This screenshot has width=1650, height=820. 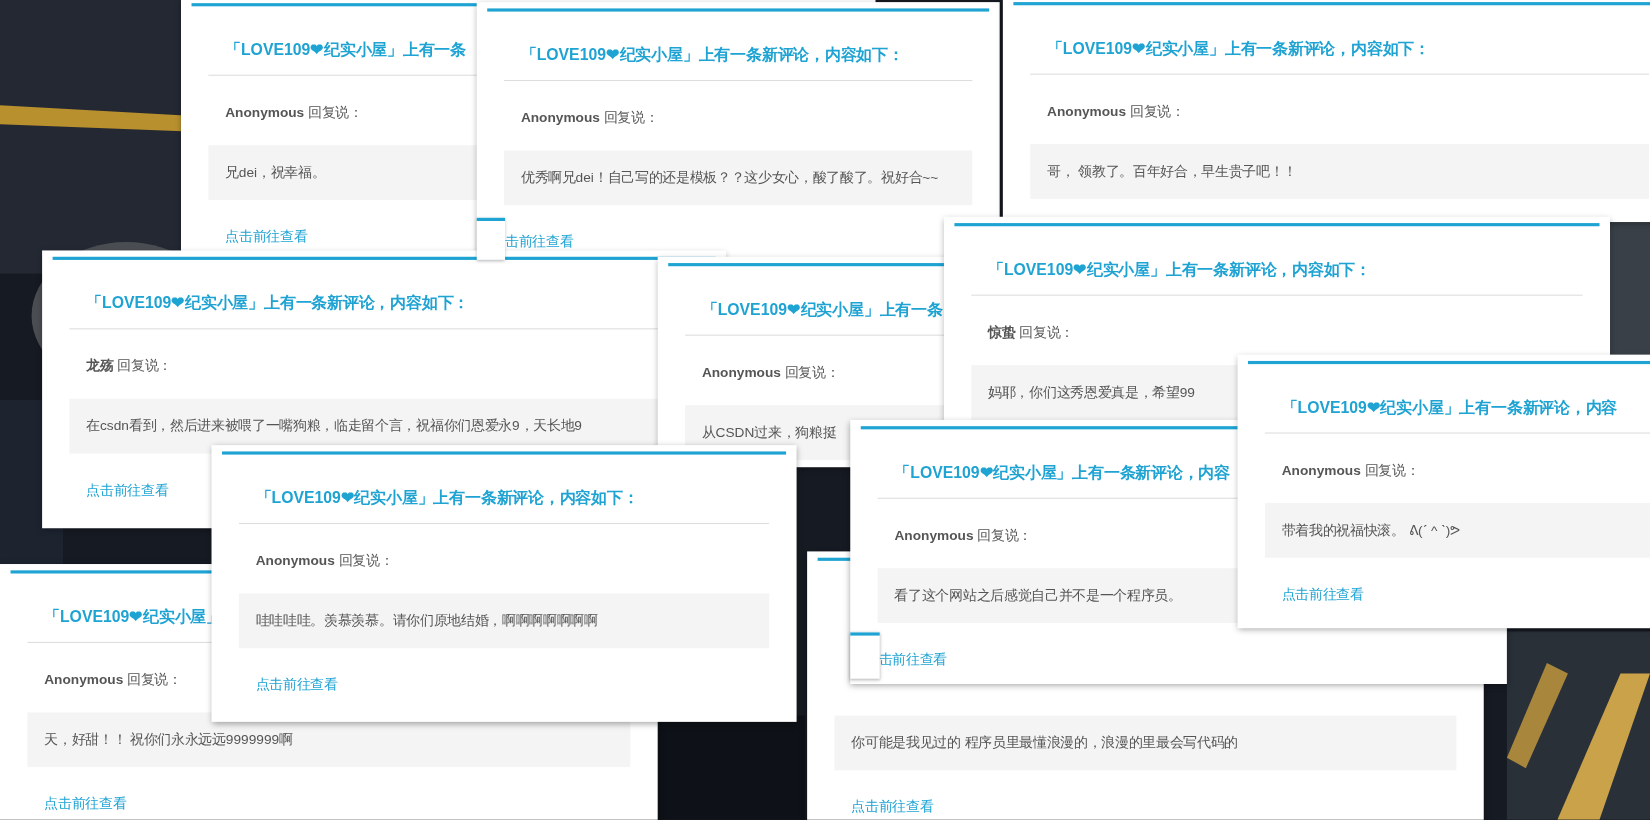 I want to click on comment-text: 优秀啊兄dei！自己写的还是模板？？这少女心，酸了酸了。祝好合~~, so click(x=738, y=178).